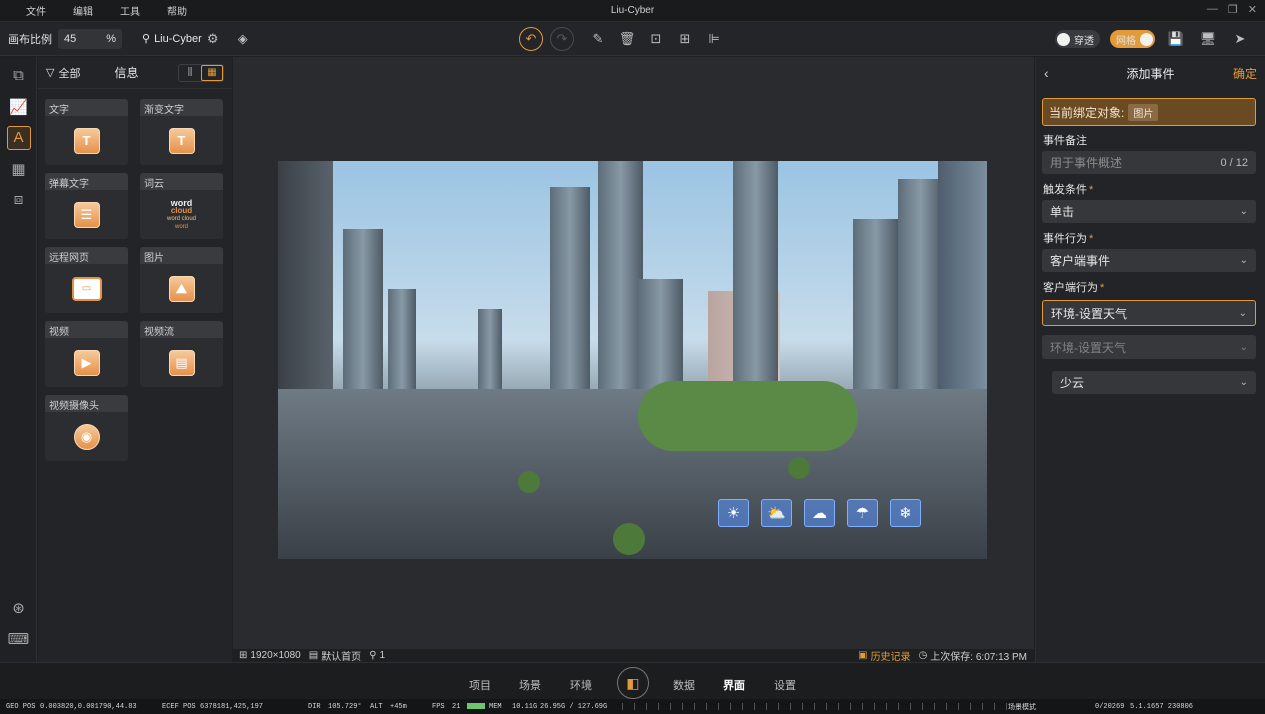 This screenshot has height=714, width=1265. What do you see at coordinates (1132, 39) in the screenshot?
I see `snap-toggle: 网格` at bounding box center [1132, 39].